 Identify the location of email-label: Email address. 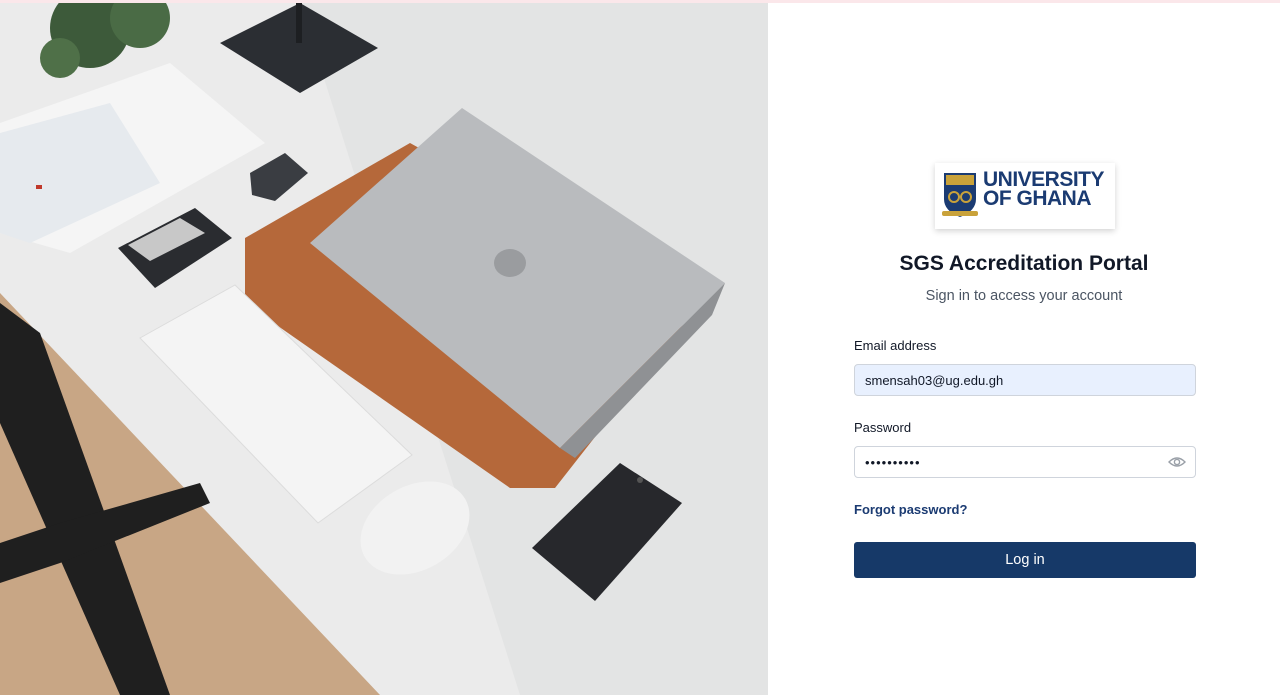
(895, 345).